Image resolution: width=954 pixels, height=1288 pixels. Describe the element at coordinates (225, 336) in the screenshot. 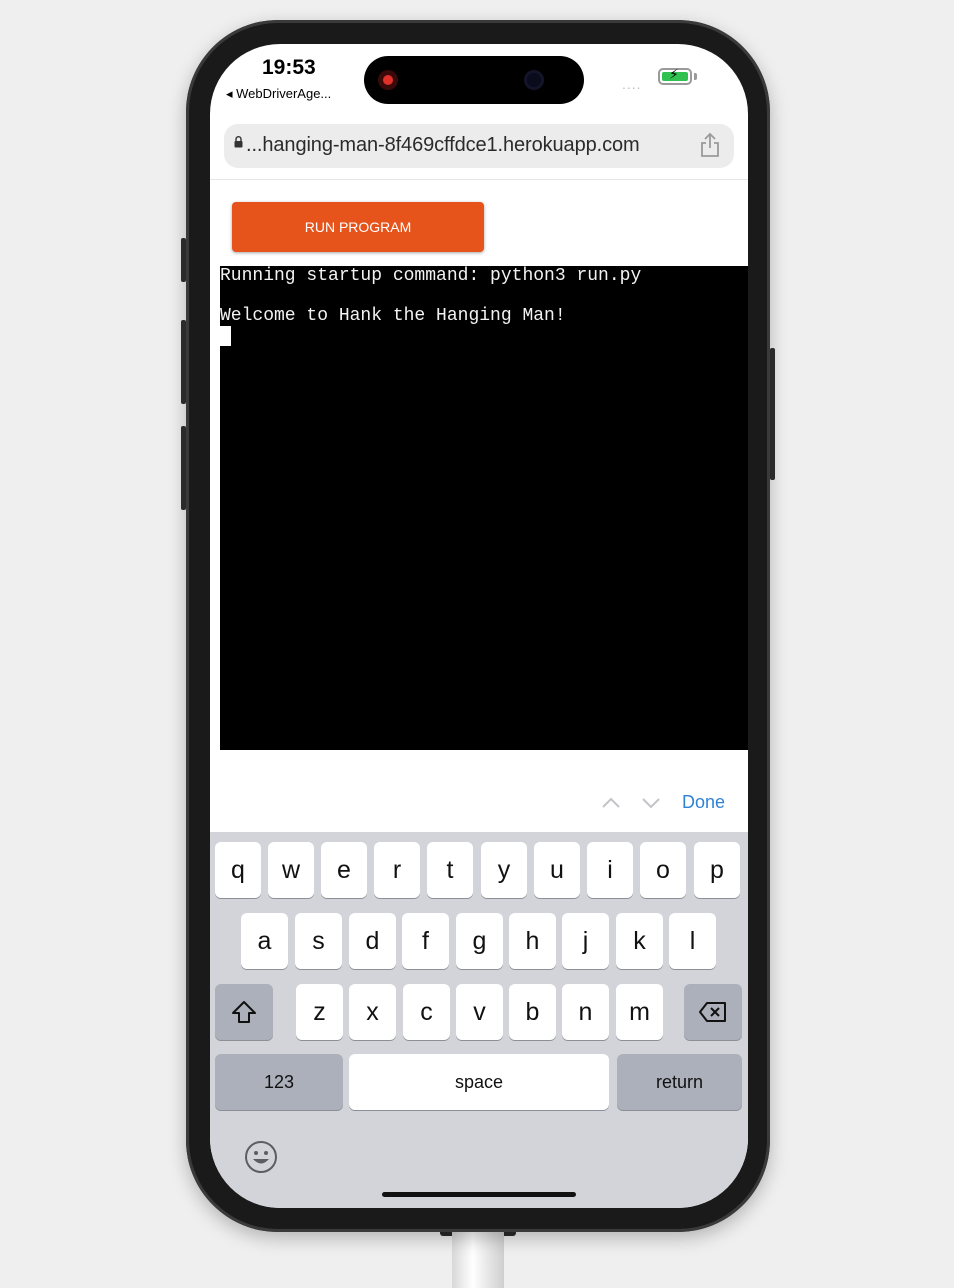

I see `terminal-cursor` at that location.